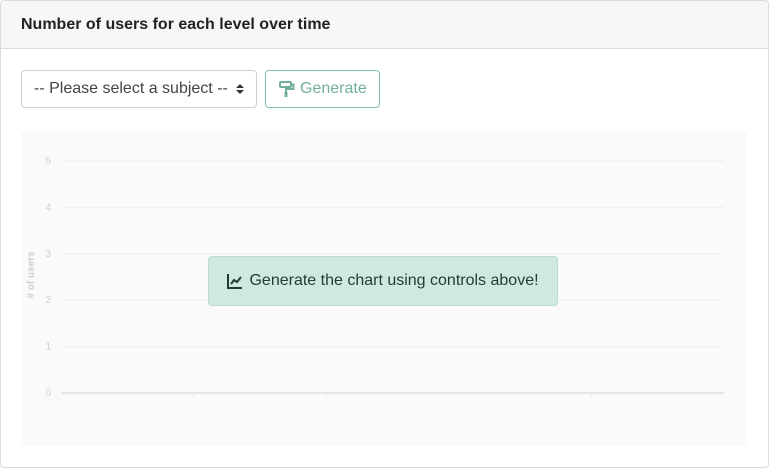 This screenshot has width=769, height=468. Describe the element at coordinates (176, 24) in the screenshot. I see `panel-title: Number of users for each level over time` at that location.